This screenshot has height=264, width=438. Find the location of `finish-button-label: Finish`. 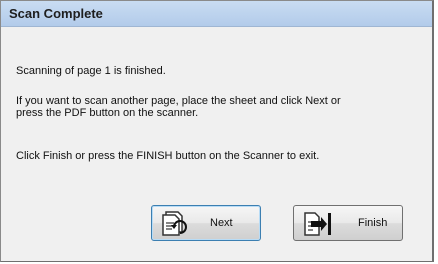

finish-button-label: Finish is located at coordinates (373, 223).